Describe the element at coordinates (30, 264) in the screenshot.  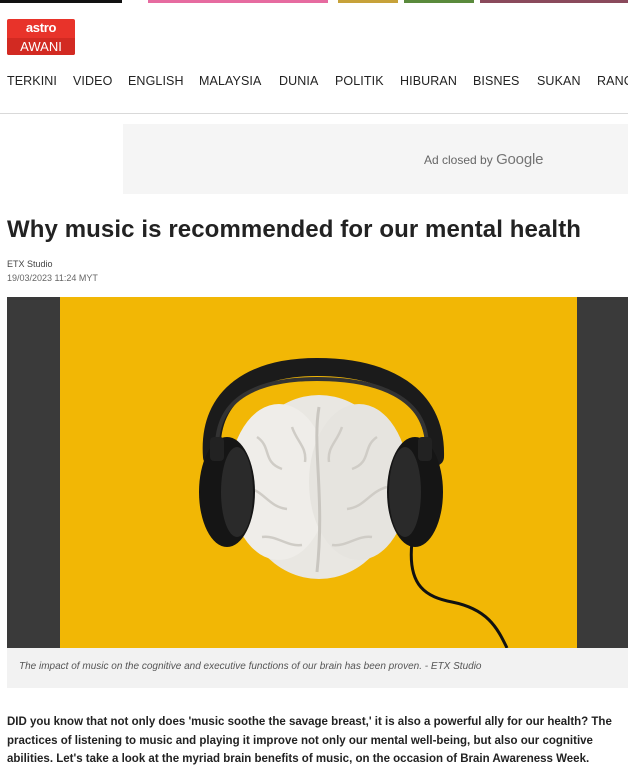
I see `article-author: ETX Studio` at that location.